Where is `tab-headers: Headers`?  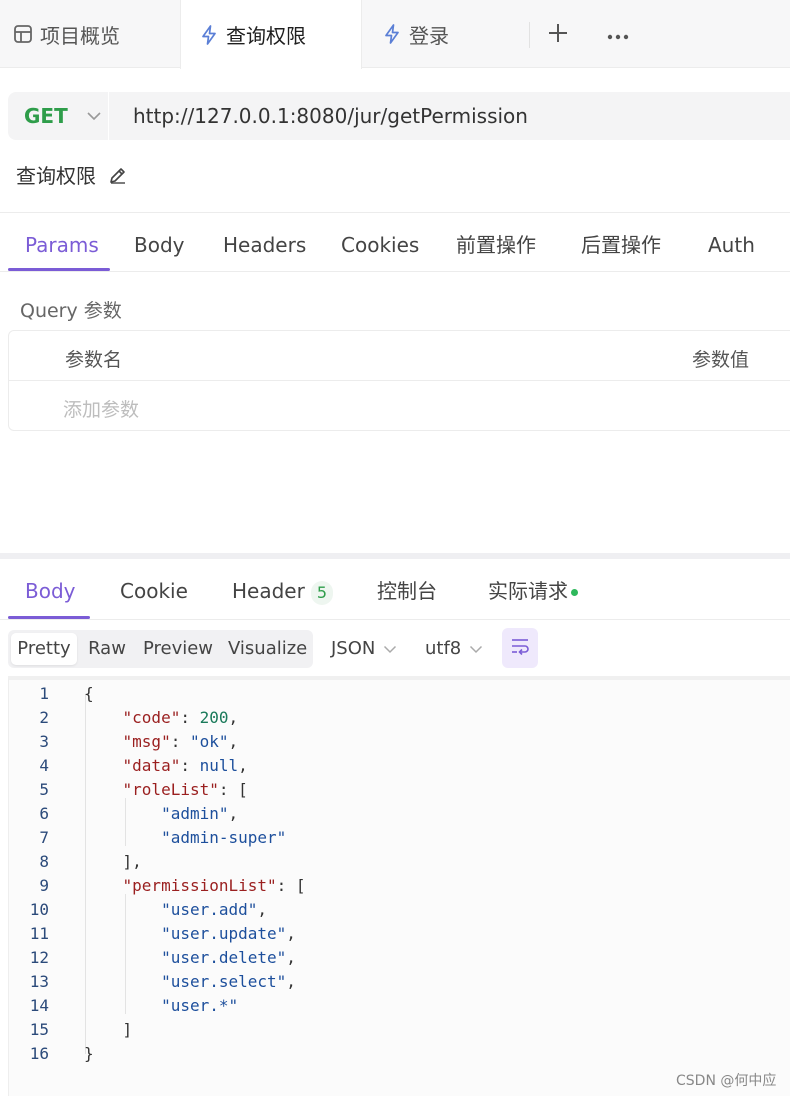 tab-headers: Headers is located at coordinates (264, 243).